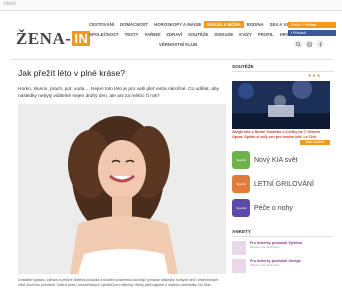 The width and height of the screenshot is (342, 291). What do you see at coordinates (315, 142) in the screenshot?
I see `more-contests-button: další soutěže` at bounding box center [315, 142].